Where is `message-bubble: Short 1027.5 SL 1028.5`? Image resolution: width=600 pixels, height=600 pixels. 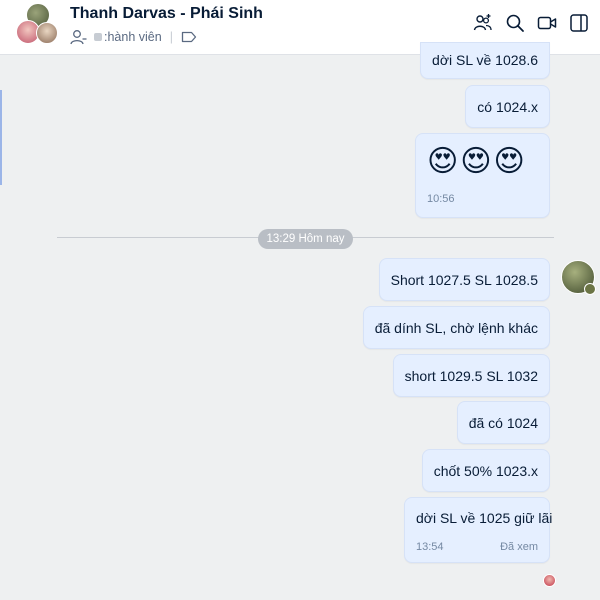
message-bubble: Short 1027.5 SL 1028.5 is located at coordinates (464, 279).